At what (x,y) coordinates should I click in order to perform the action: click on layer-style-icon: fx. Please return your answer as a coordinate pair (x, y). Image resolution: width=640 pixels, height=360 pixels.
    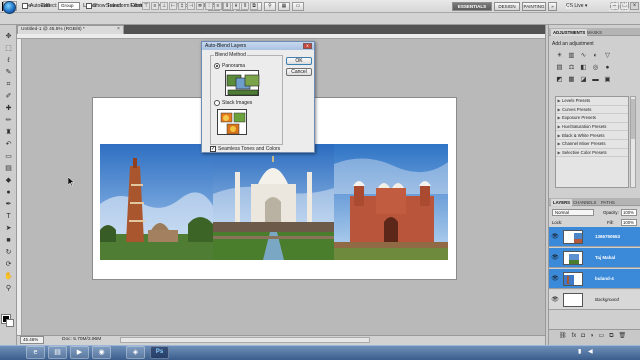
    Looking at the image, I should click on (574, 336).